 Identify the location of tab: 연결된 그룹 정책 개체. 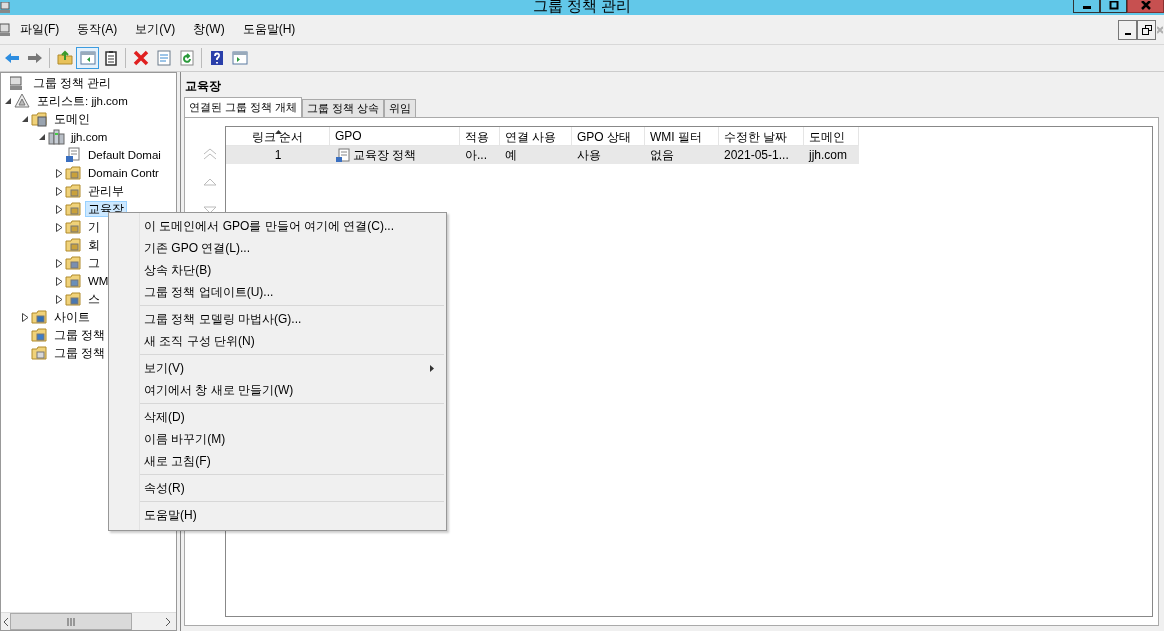
(243, 107).